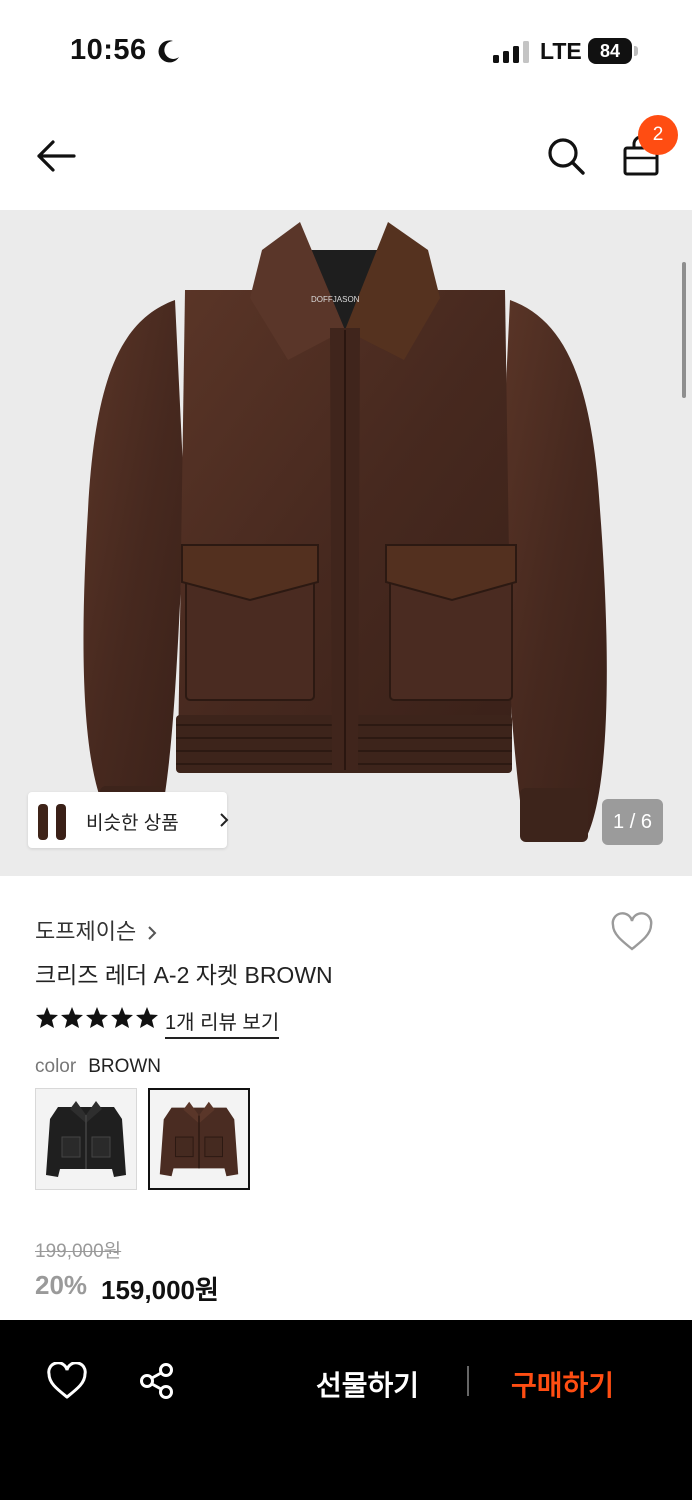  I want to click on brand-link: 도프제이슨, so click(96, 930).